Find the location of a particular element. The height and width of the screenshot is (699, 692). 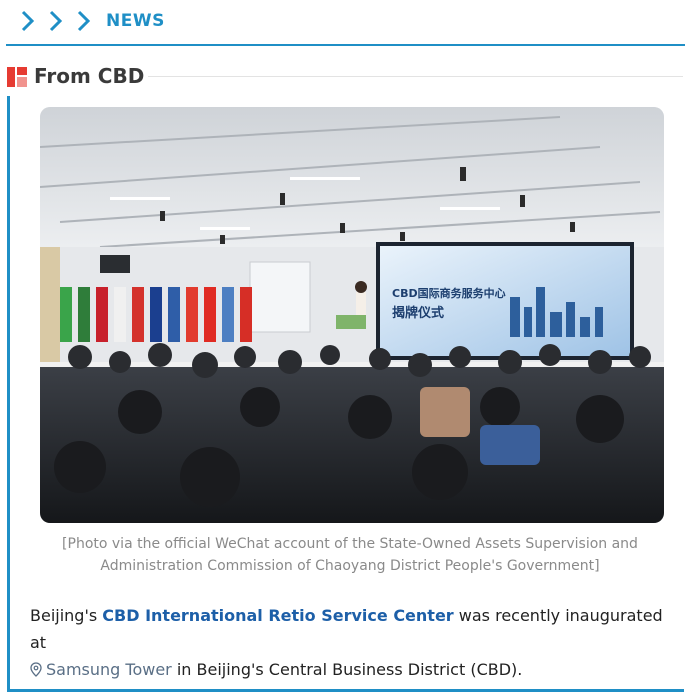

red-squares-icon is located at coordinates (17, 77).